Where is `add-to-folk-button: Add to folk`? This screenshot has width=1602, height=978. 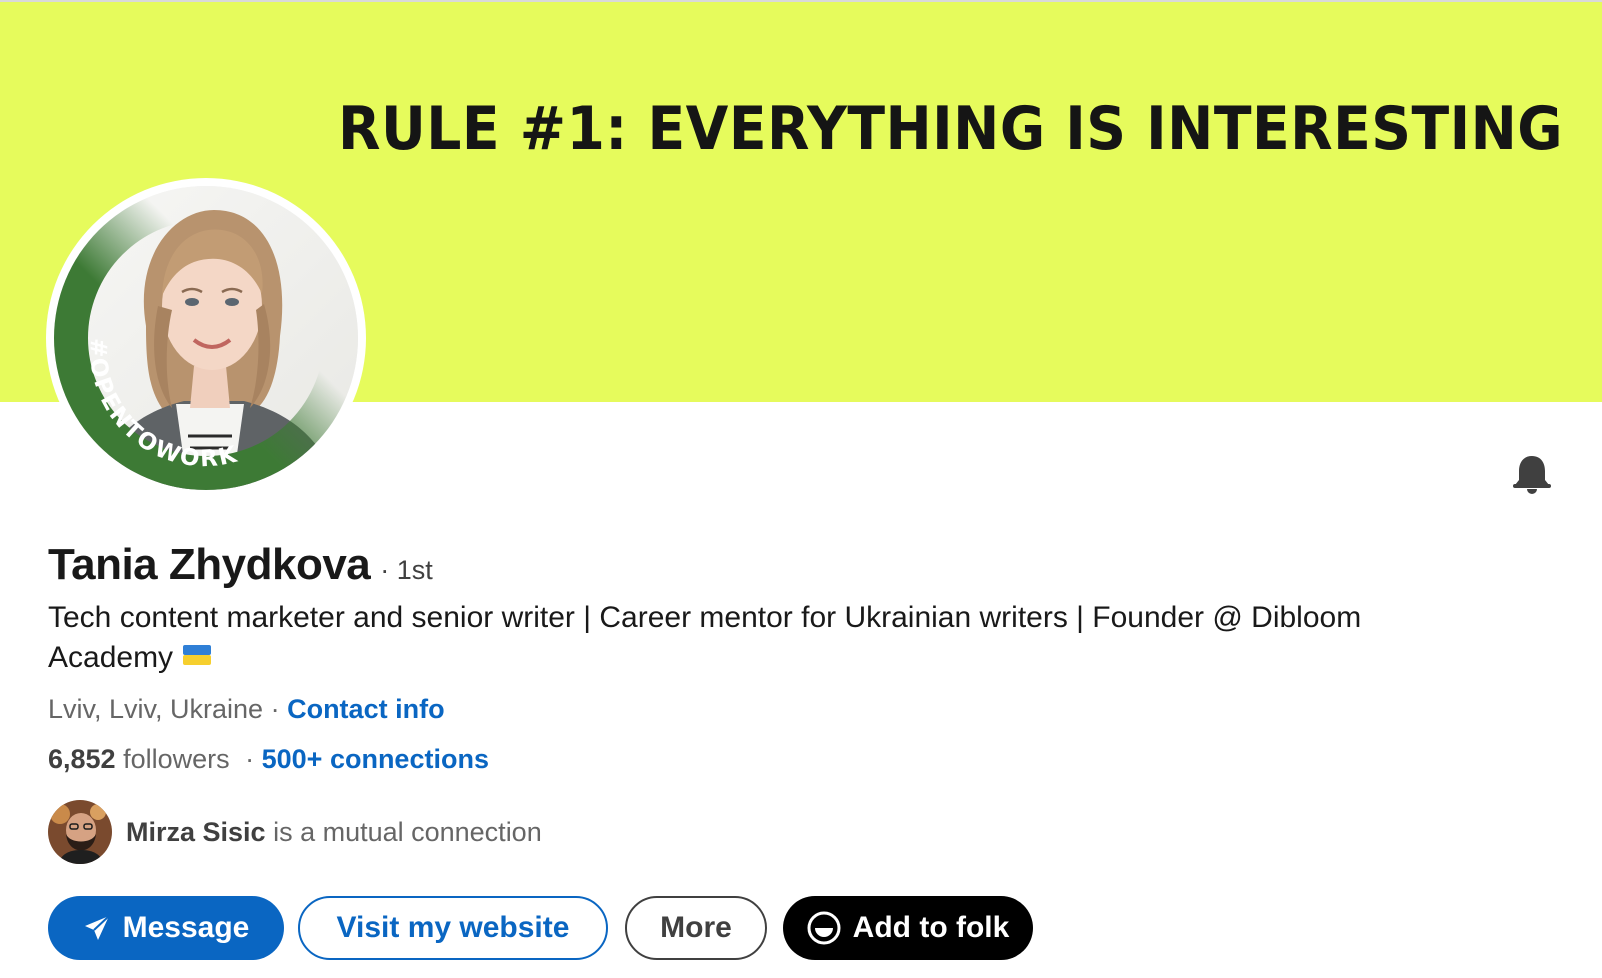 add-to-folk-button: Add to folk is located at coordinates (908, 928).